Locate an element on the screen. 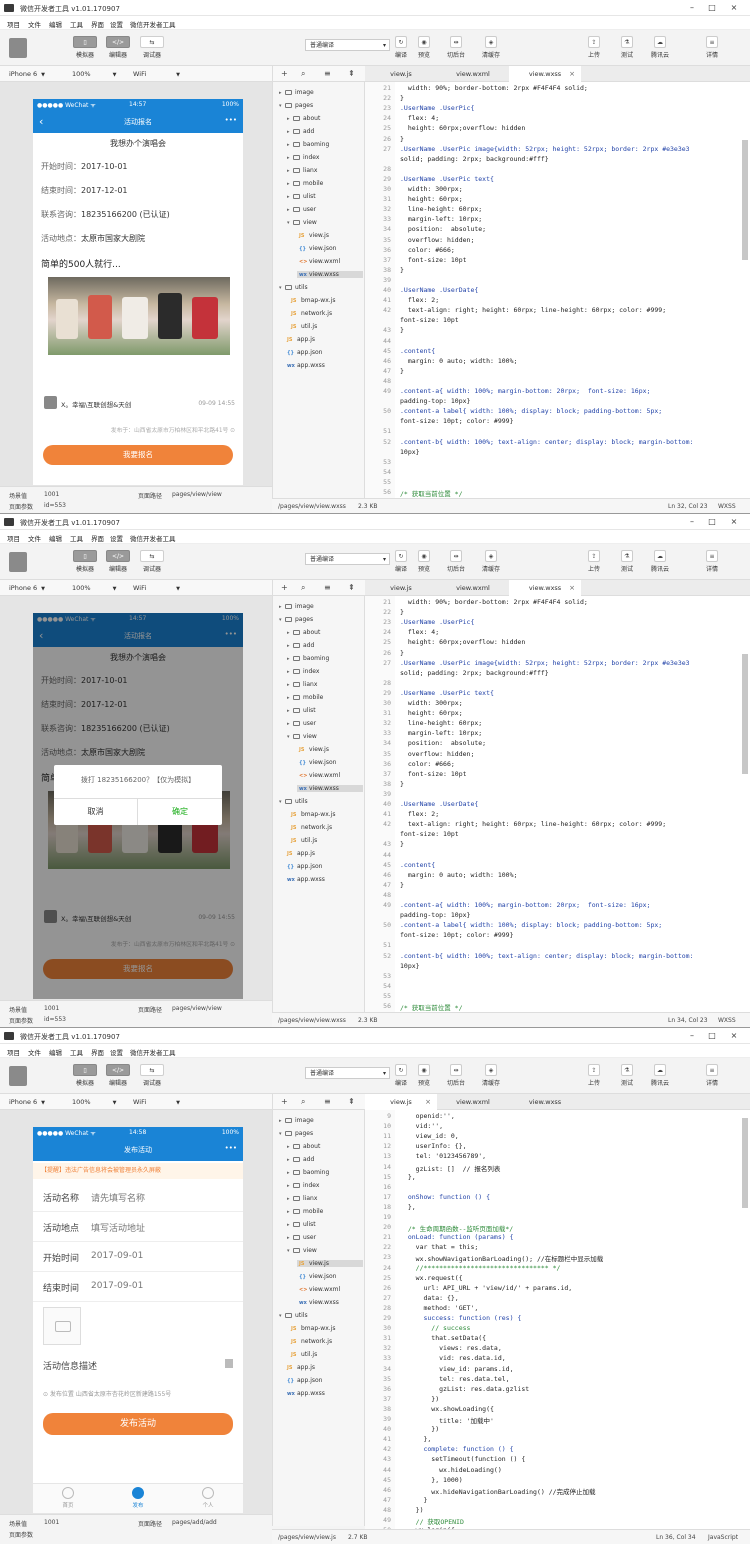 Image resolution: width=750 pixels, height=1544 pixels. tree-item-user: ▸ user is located at coordinates (301, 209).